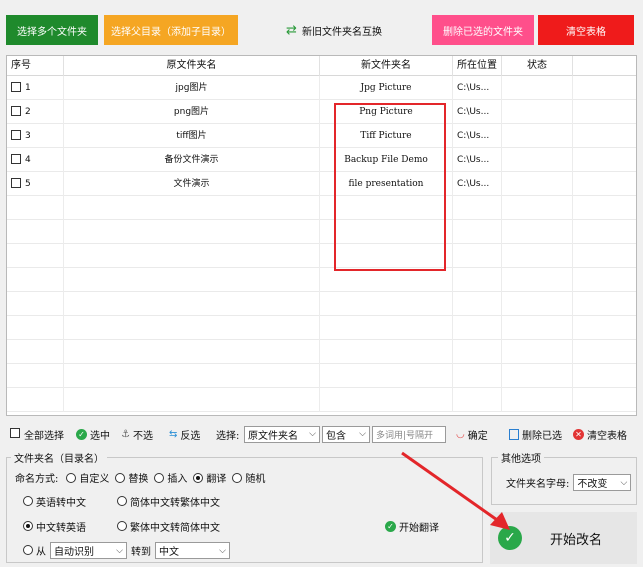 The height and width of the screenshot is (567, 643). Describe the element at coordinates (477, 436) in the screenshot. I see `confirm-label: 确定` at that location.